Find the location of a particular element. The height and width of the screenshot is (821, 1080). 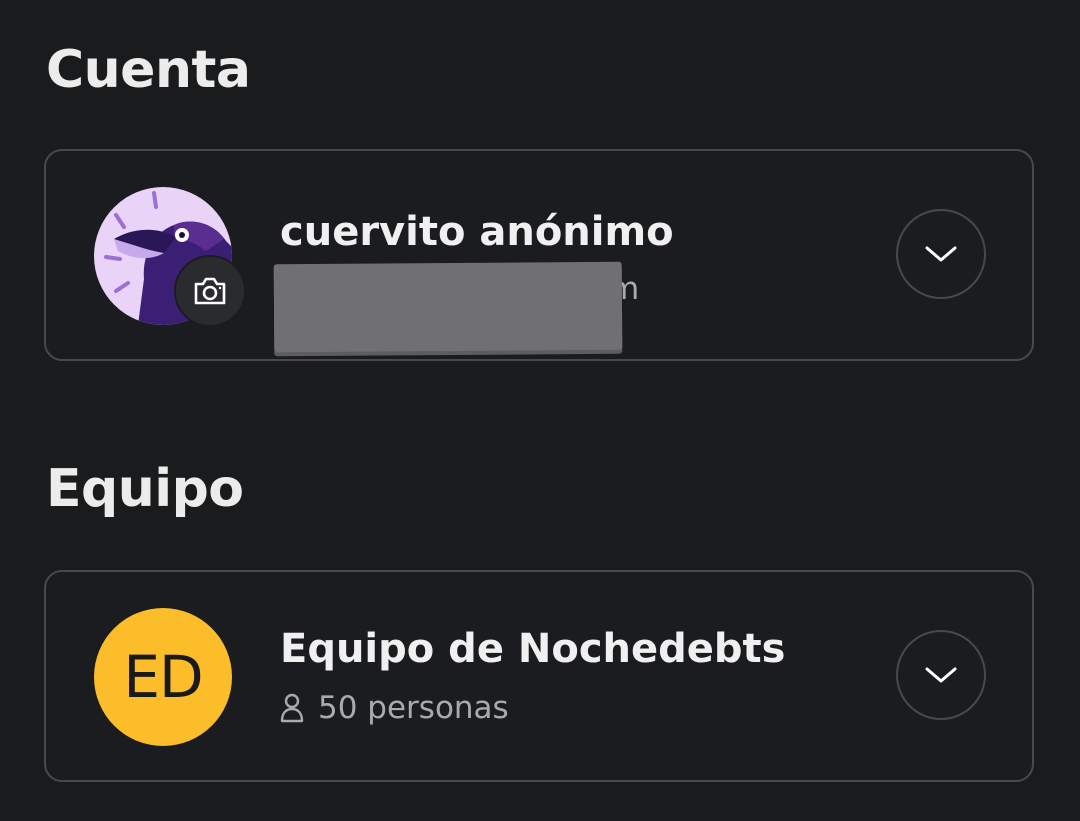

team-name: Equipo de Nochedebts is located at coordinates (533, 649).